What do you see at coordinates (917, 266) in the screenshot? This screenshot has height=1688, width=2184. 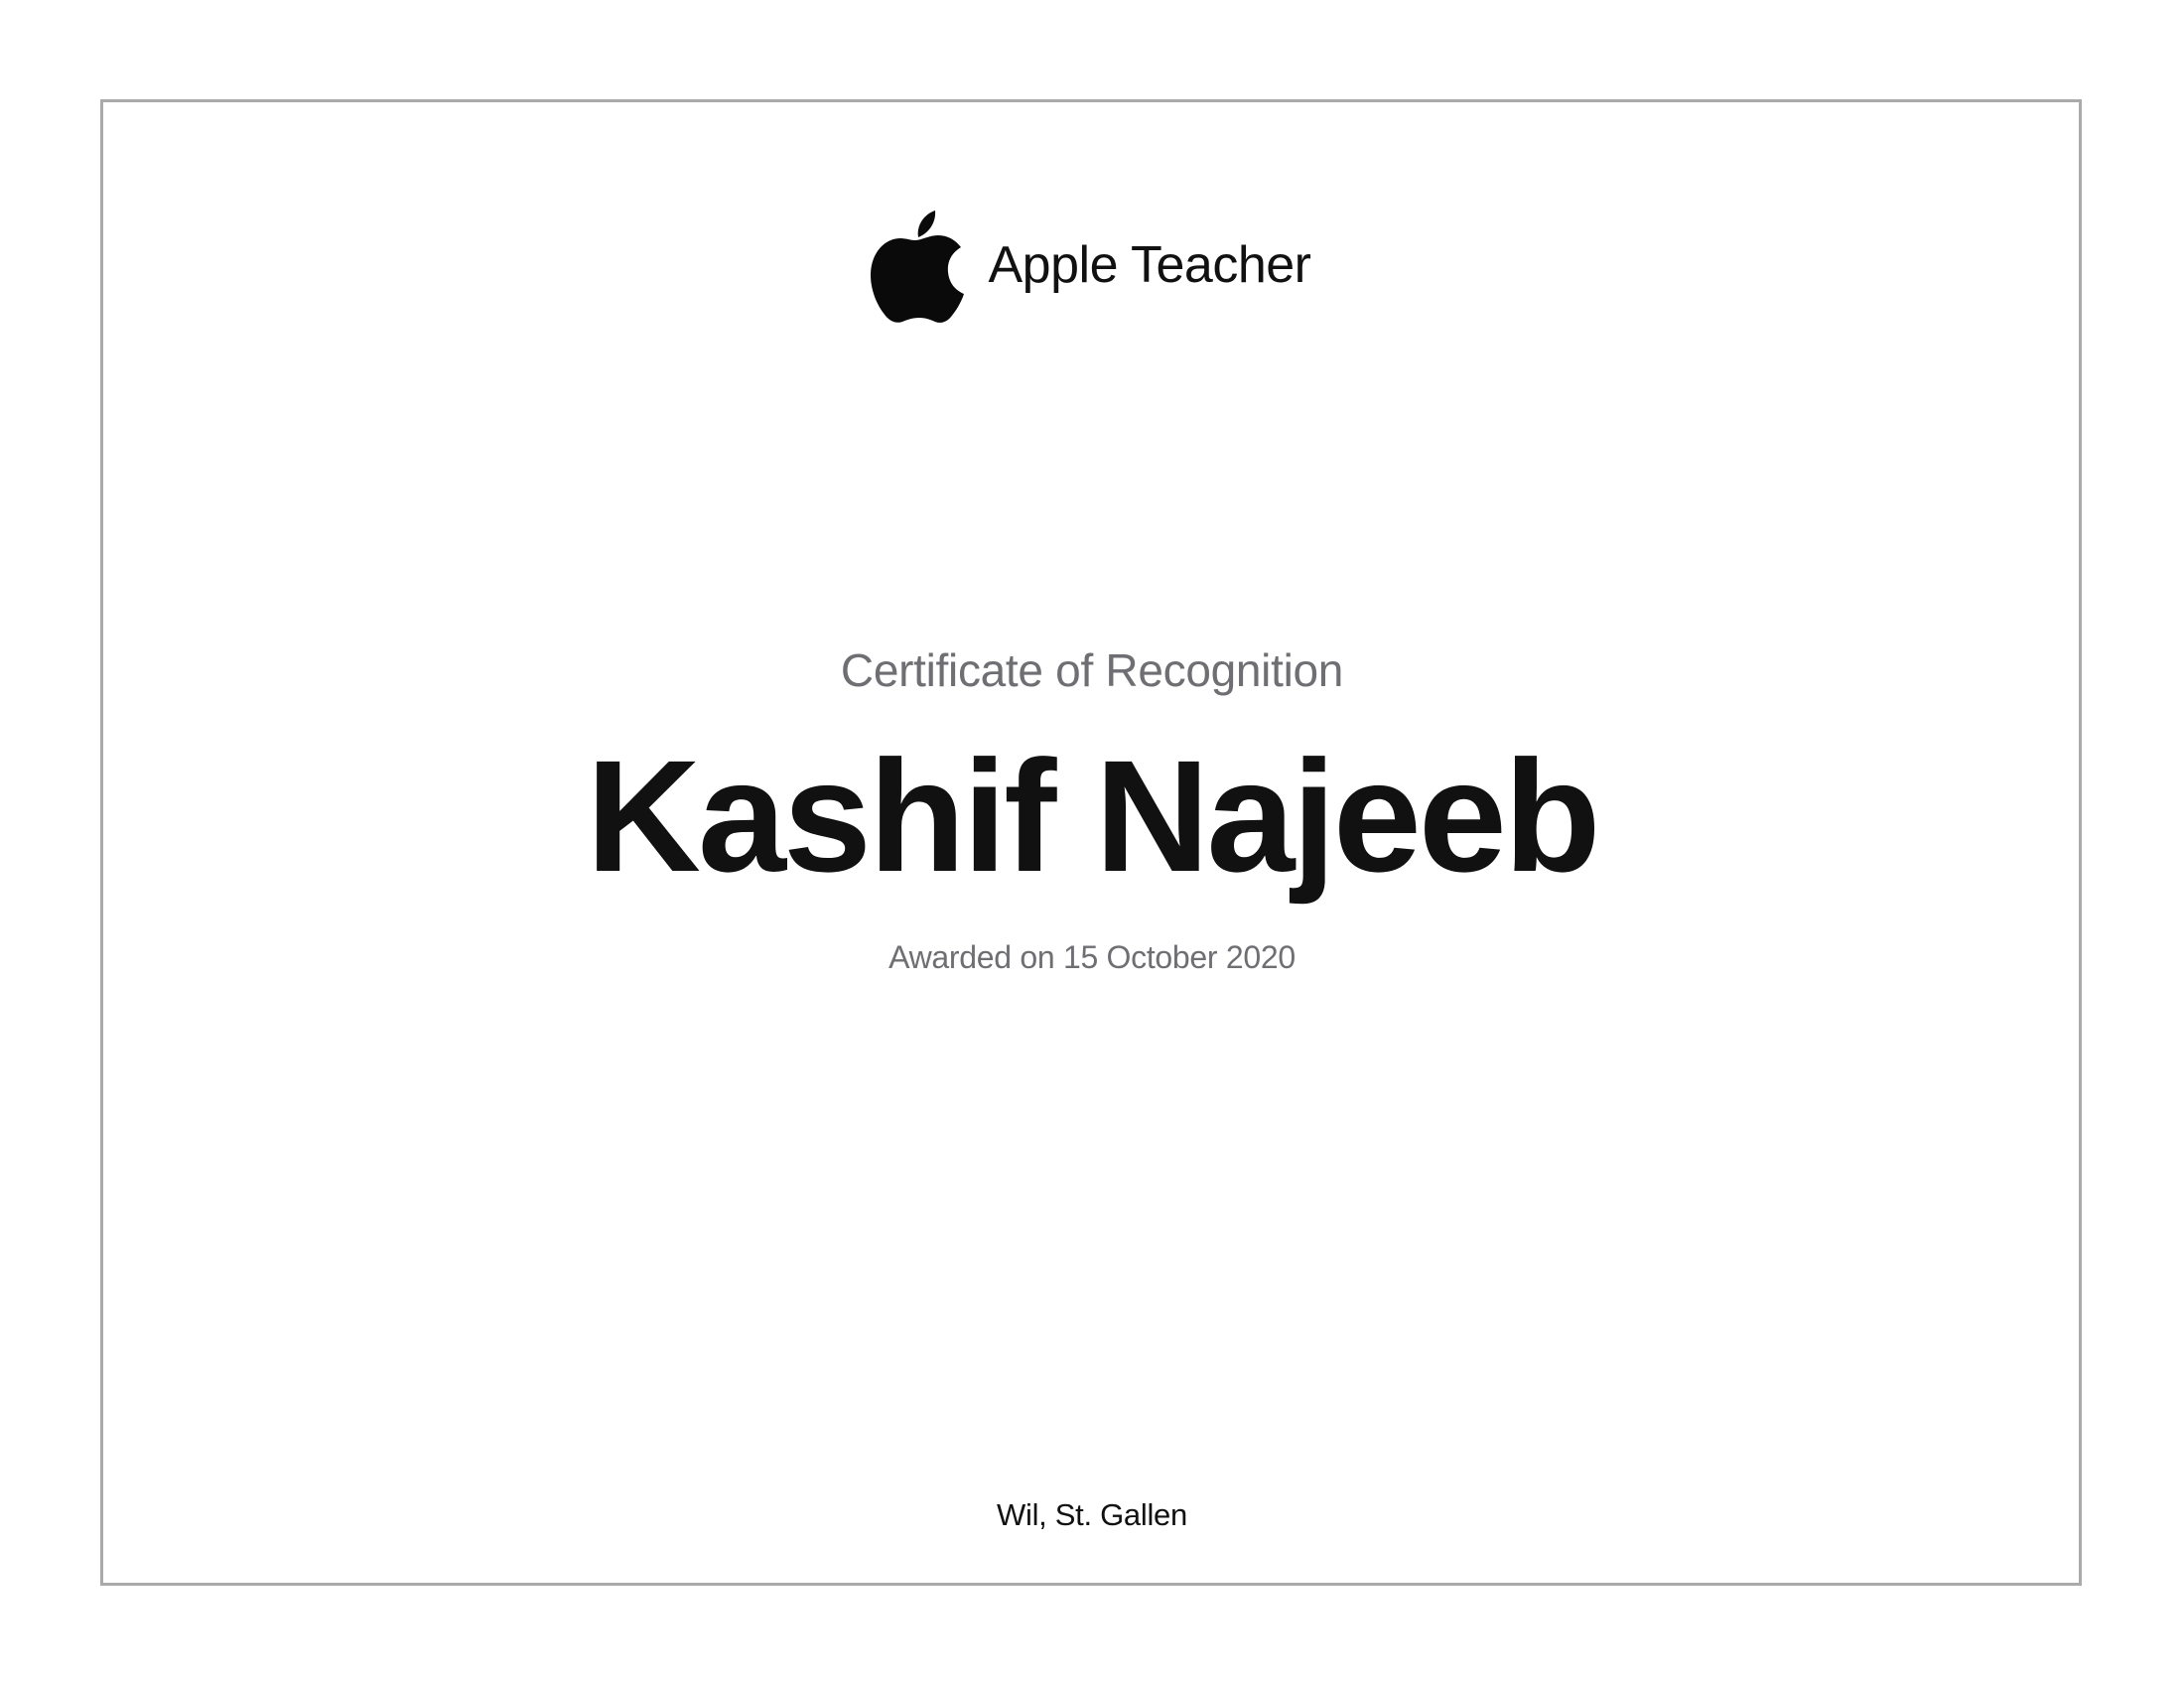 I see `apple-logo-icon` at bounding box center [917, 266].